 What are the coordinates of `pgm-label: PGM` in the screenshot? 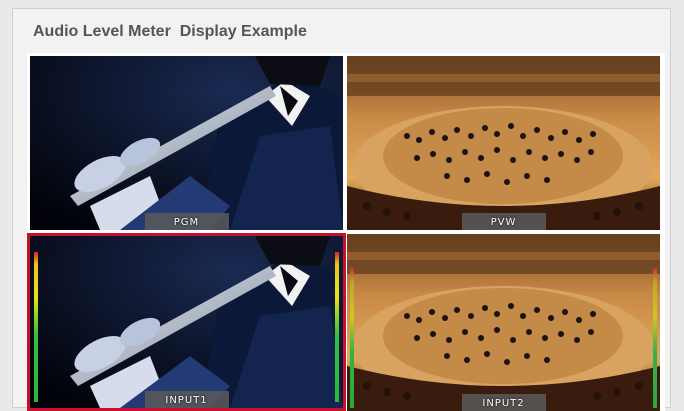 It's located at (186, 222).